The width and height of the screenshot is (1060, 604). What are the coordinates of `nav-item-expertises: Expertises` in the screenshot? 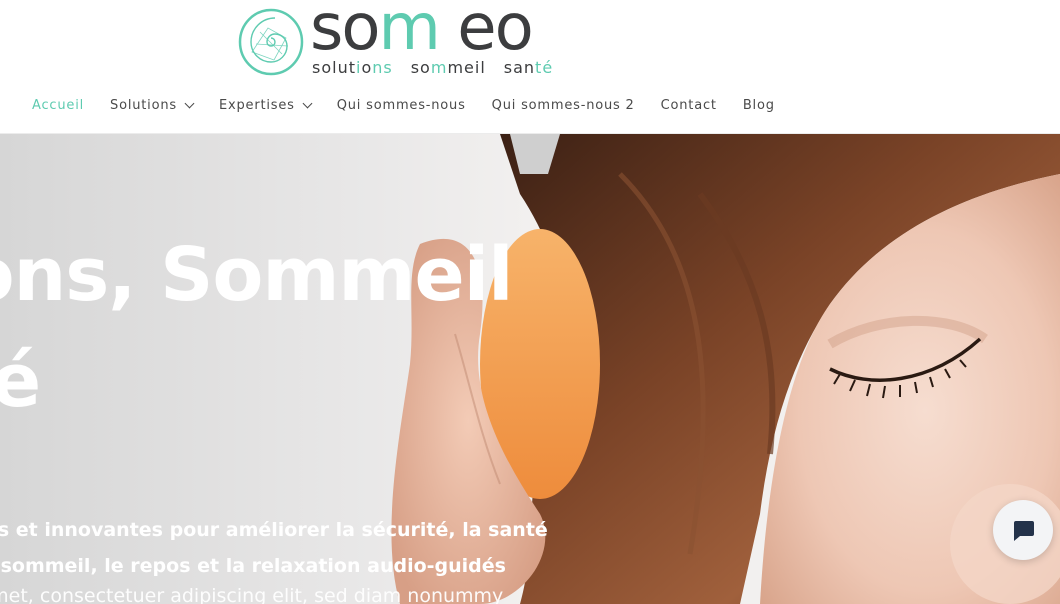 It's located at (265, 105).